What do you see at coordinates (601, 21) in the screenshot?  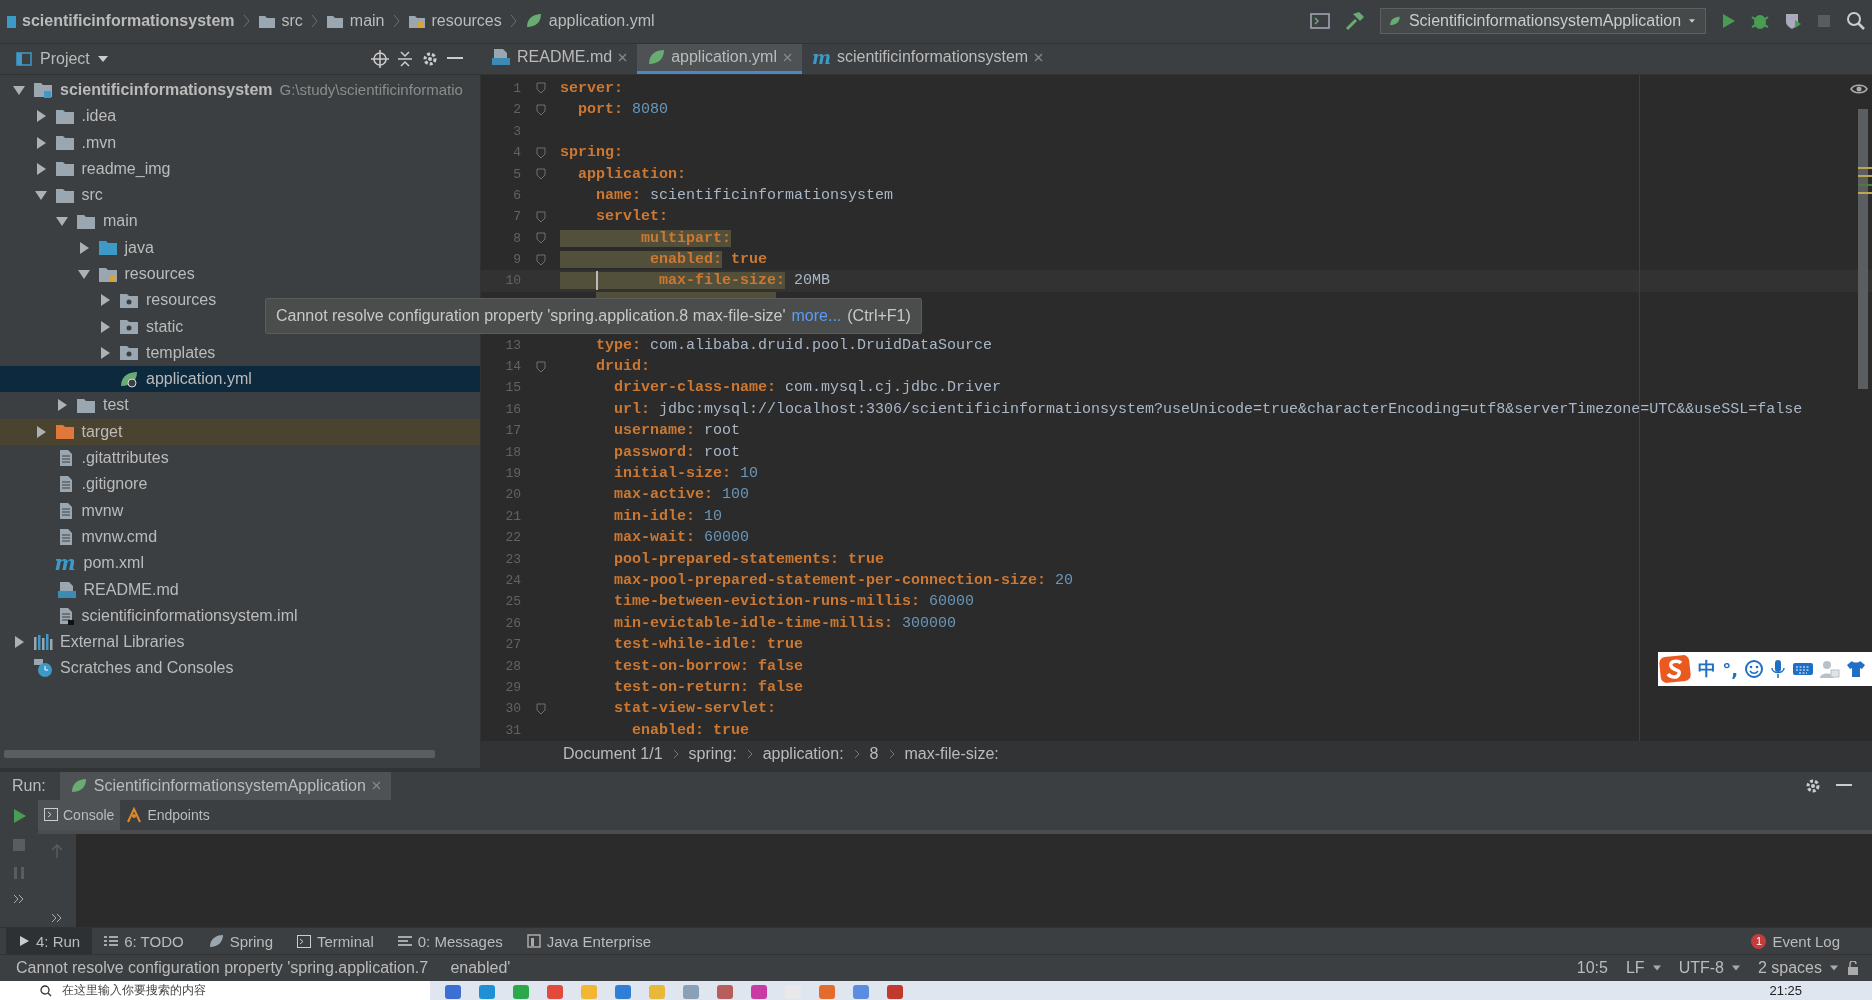 I see `breadcrumb-item: application.yml` at bounding box center [601, 21].